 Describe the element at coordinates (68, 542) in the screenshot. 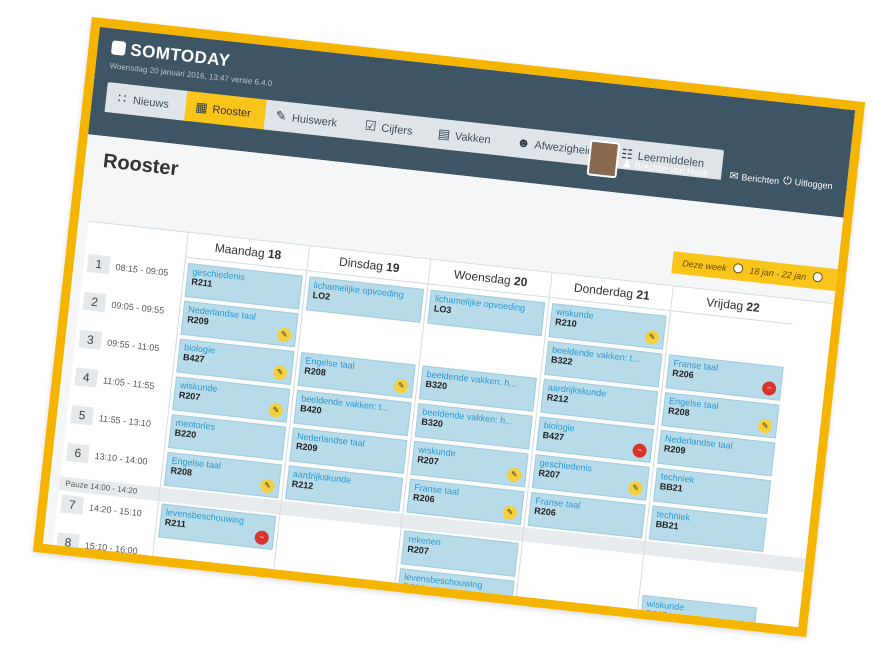

I see `slot-number: 8` at that location.